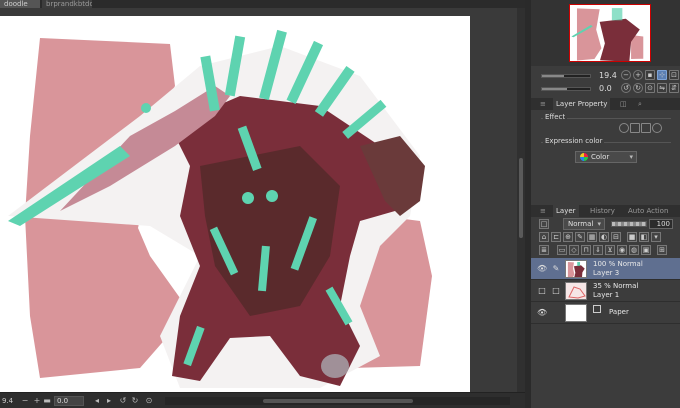  I want to click on expression-color-dropdown: Color ▾, so click(606, 157).